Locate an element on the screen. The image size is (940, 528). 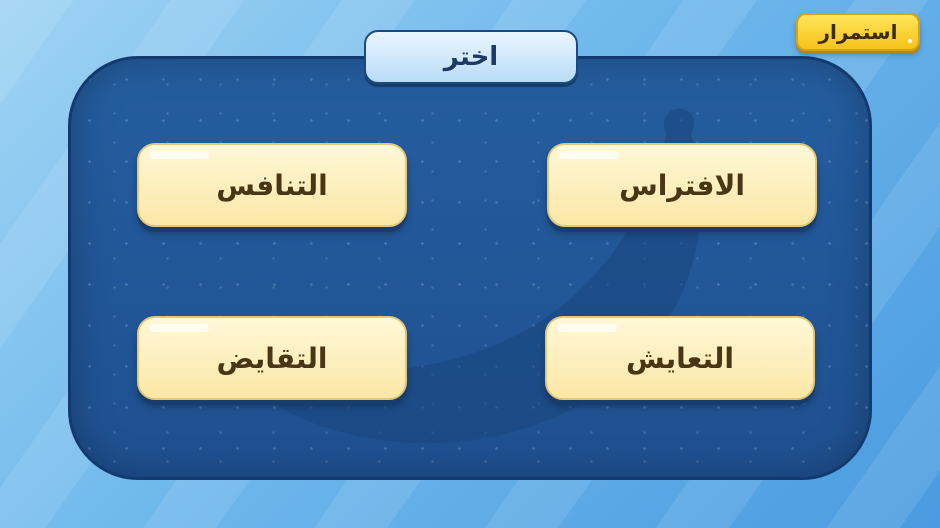
option-label: الافتراس is located at coordinates (682, 185).